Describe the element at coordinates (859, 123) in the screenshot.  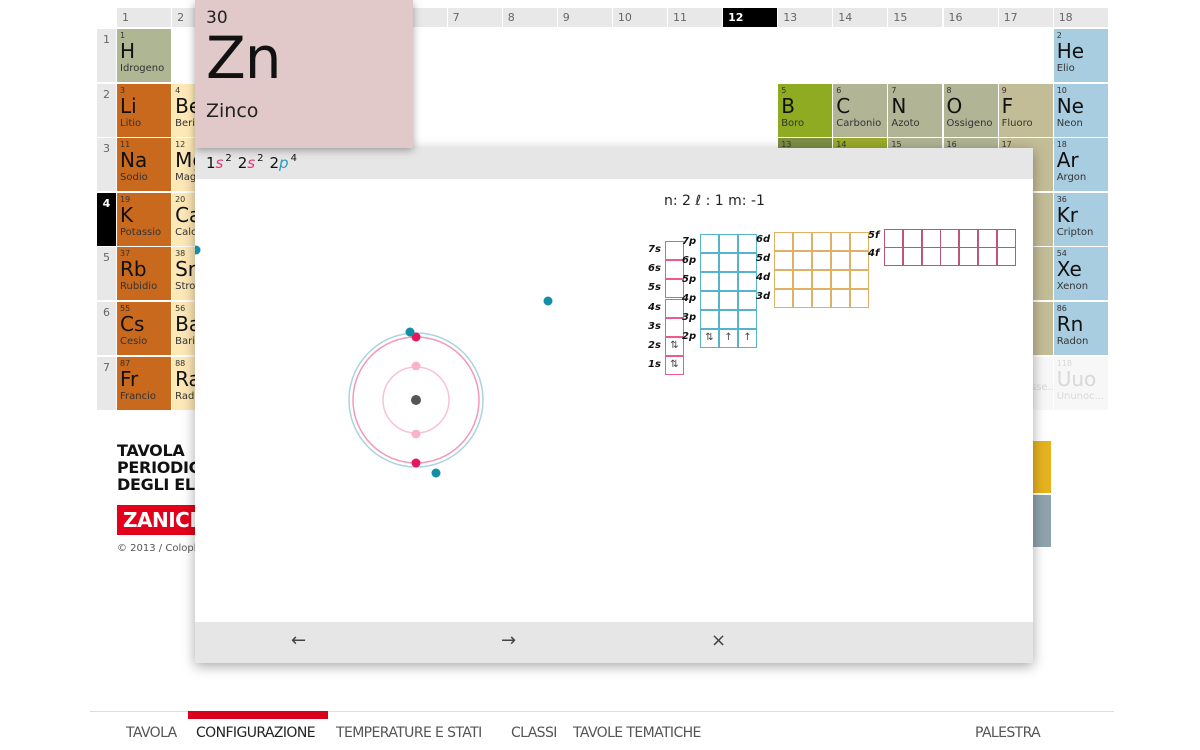
I see `element-name: Carbonio` at that location.